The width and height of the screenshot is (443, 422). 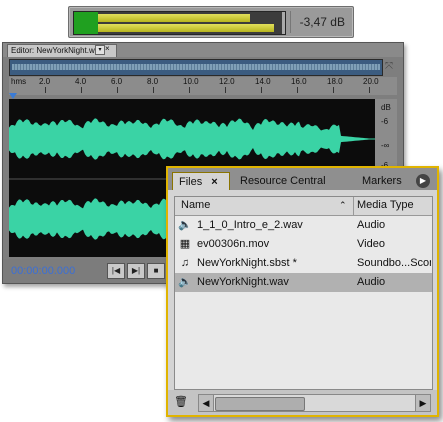 I want to click on ruler-tick-label: 6.0, so click(x=117, y=81).